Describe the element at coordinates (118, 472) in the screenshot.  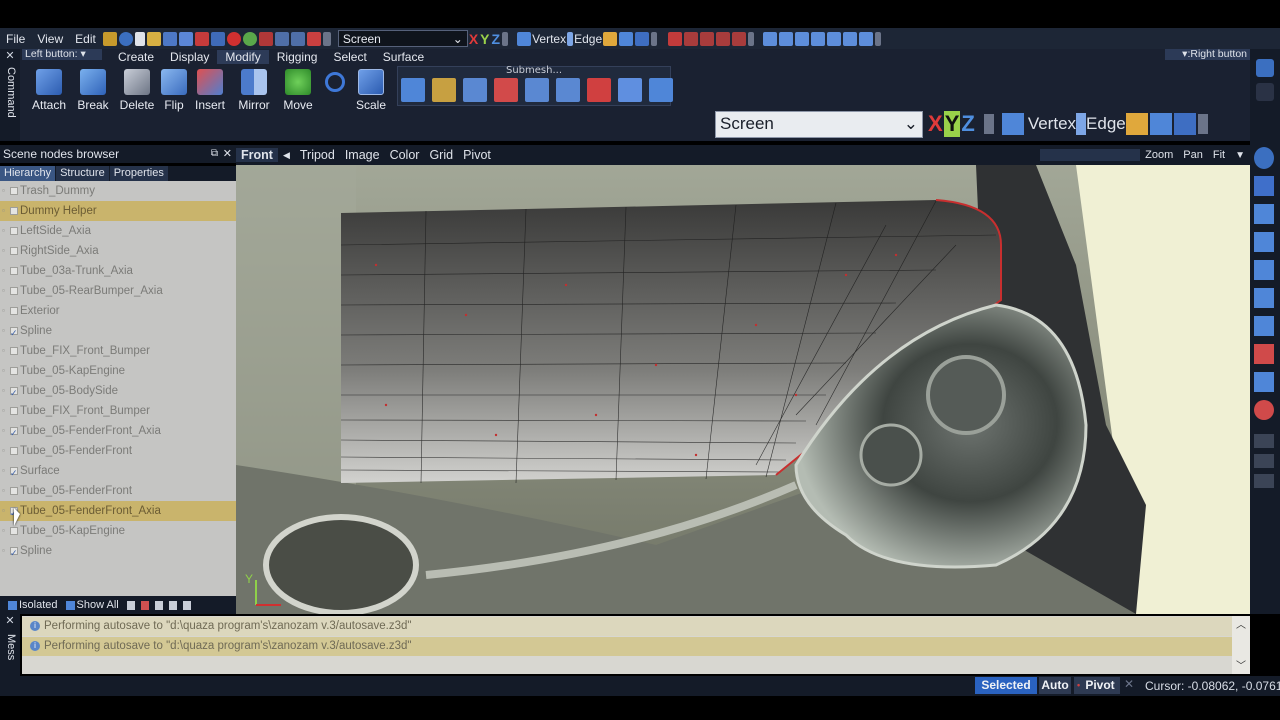
I see `scene-node-row: ▫ Surface` at that location.